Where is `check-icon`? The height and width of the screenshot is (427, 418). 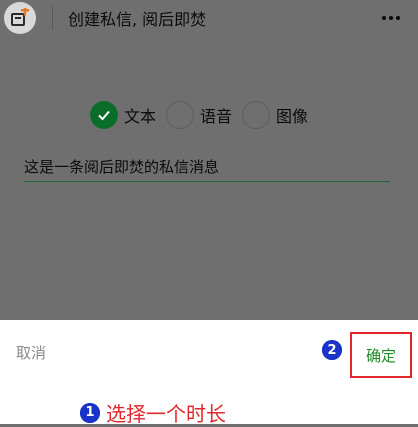 check-icon is located at coordinates (104, 115).